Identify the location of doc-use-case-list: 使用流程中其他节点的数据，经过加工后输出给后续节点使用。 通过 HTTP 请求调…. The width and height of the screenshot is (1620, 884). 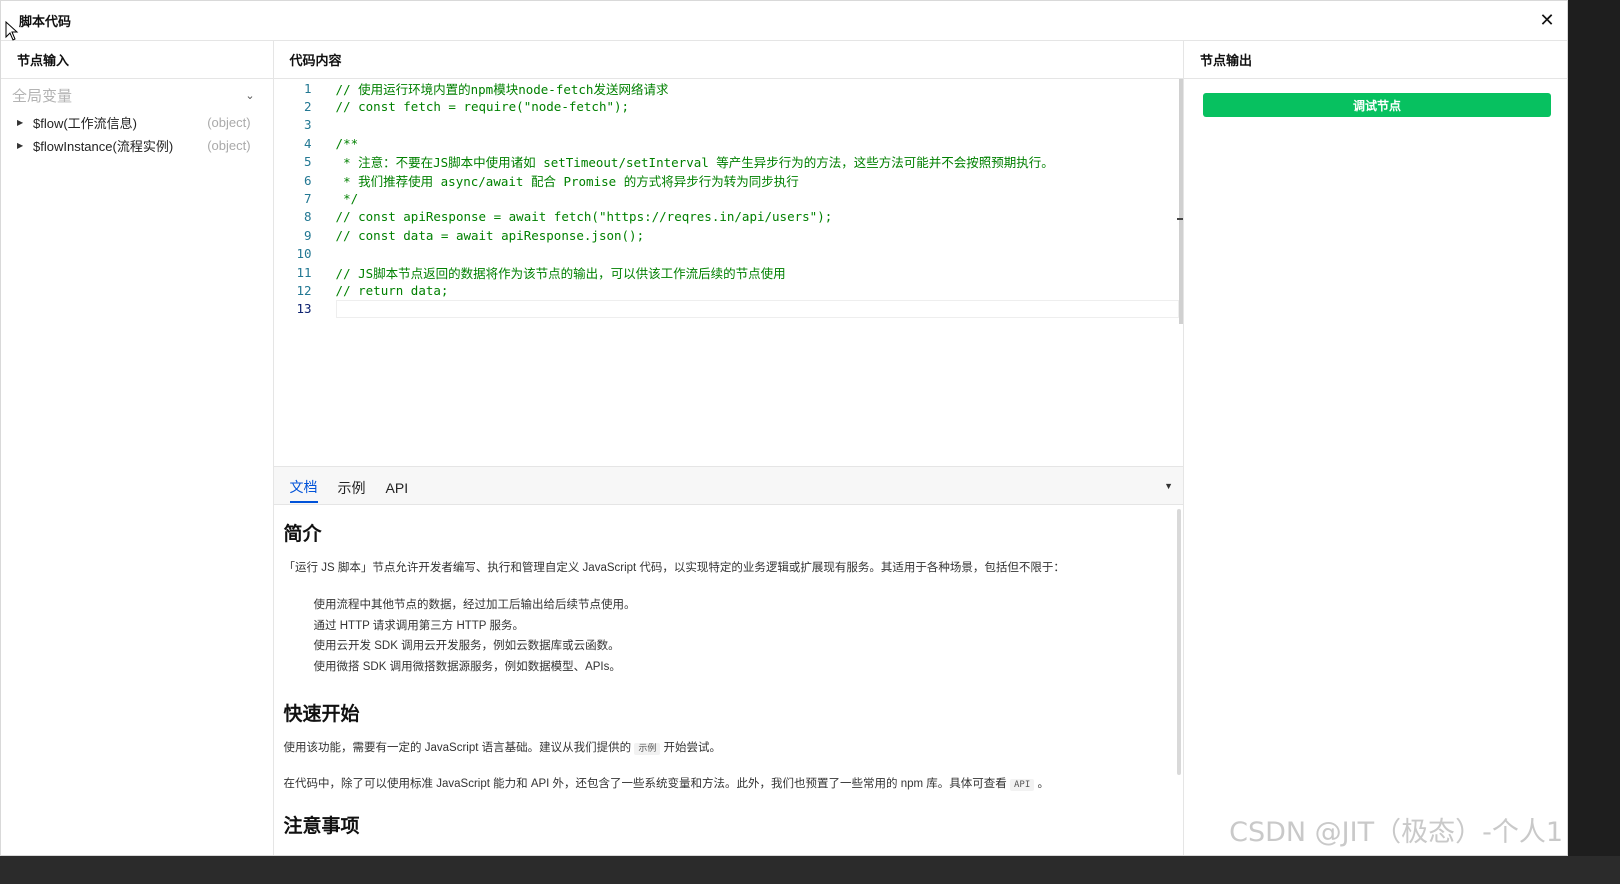
(728, 636).